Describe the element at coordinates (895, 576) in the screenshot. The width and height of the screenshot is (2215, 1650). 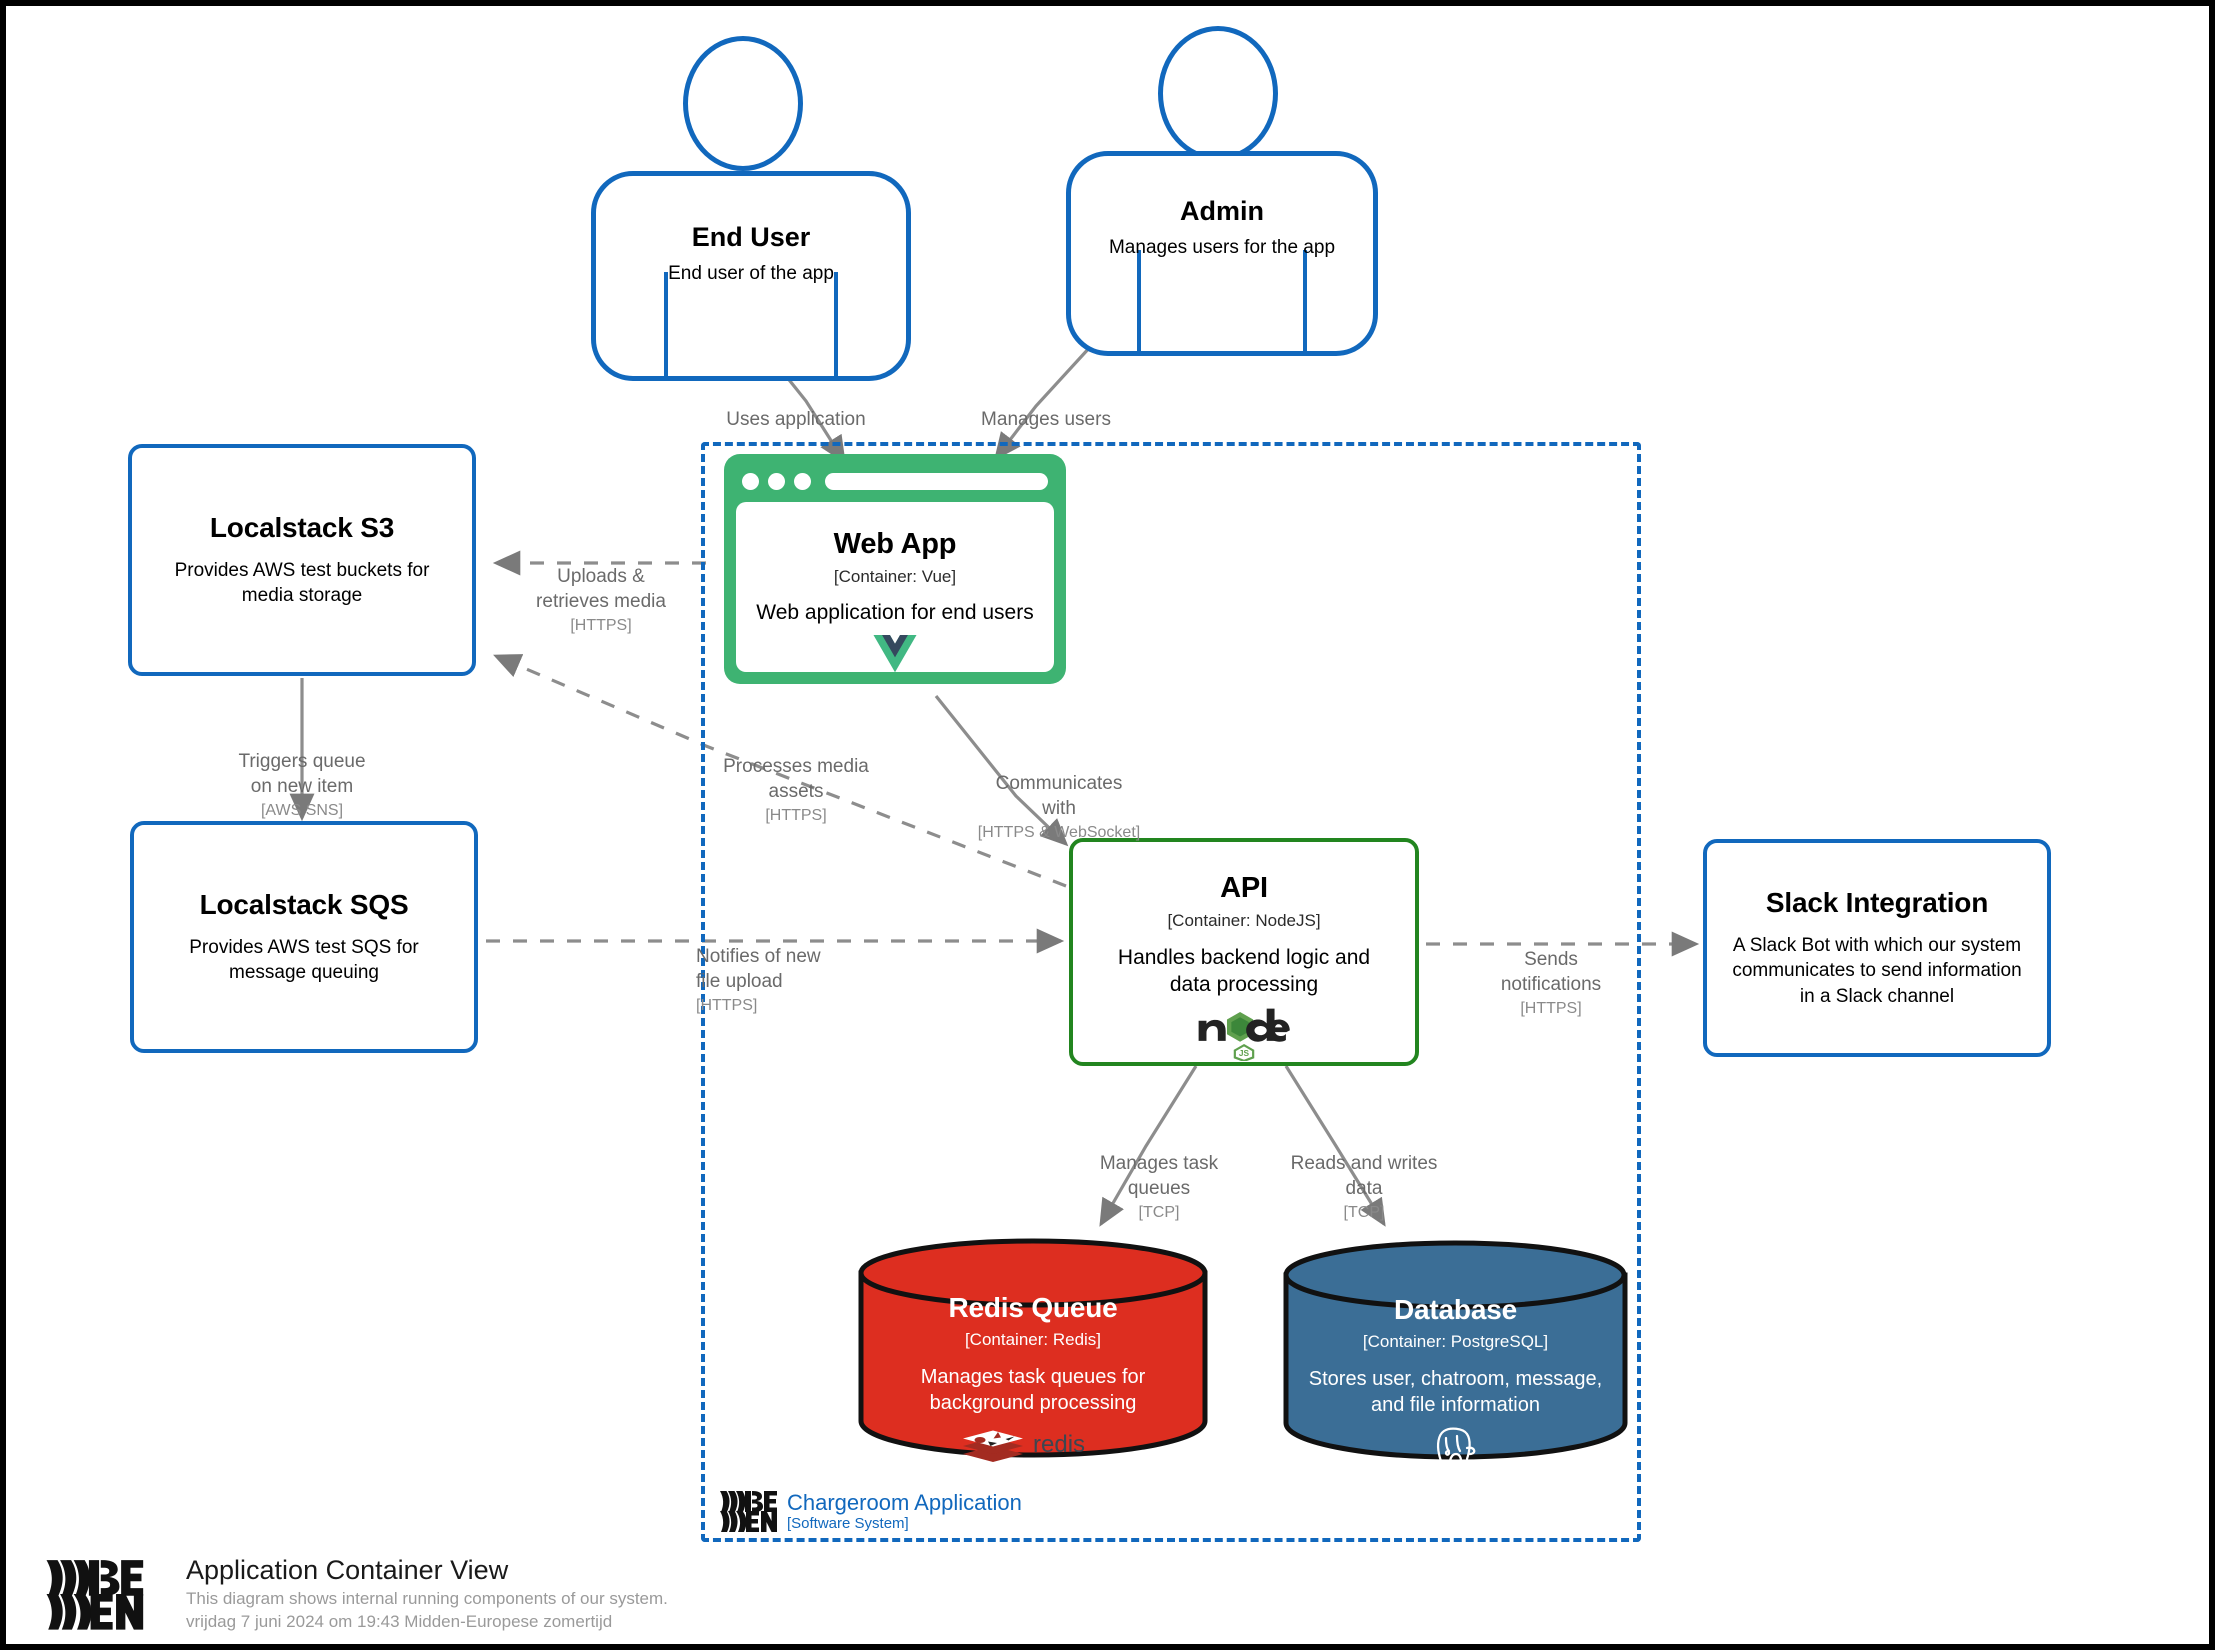
I see `web-app-tech: [Container: Vue]` at that location.